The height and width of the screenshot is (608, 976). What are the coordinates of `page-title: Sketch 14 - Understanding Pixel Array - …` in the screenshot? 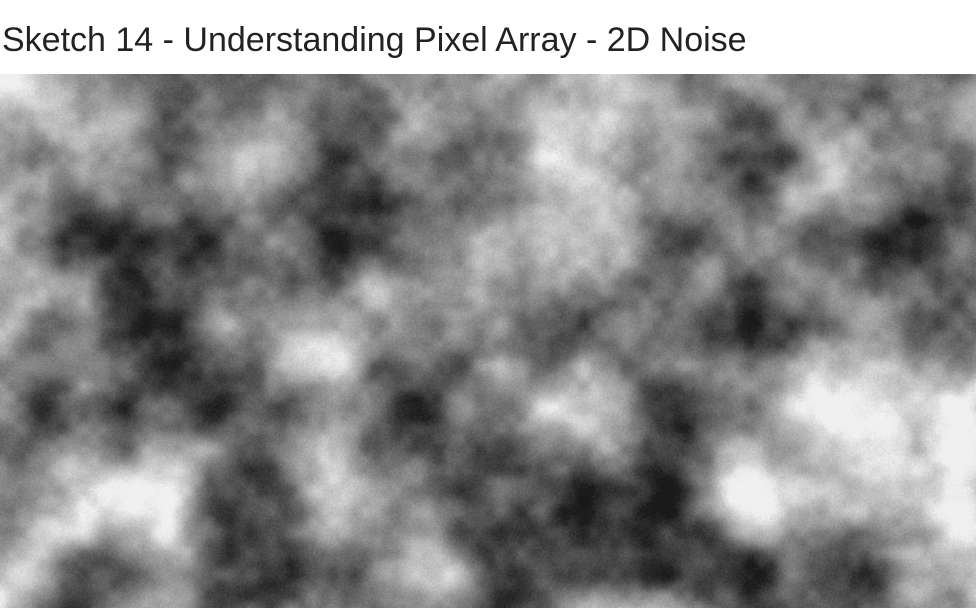 It's located at (374, 40).